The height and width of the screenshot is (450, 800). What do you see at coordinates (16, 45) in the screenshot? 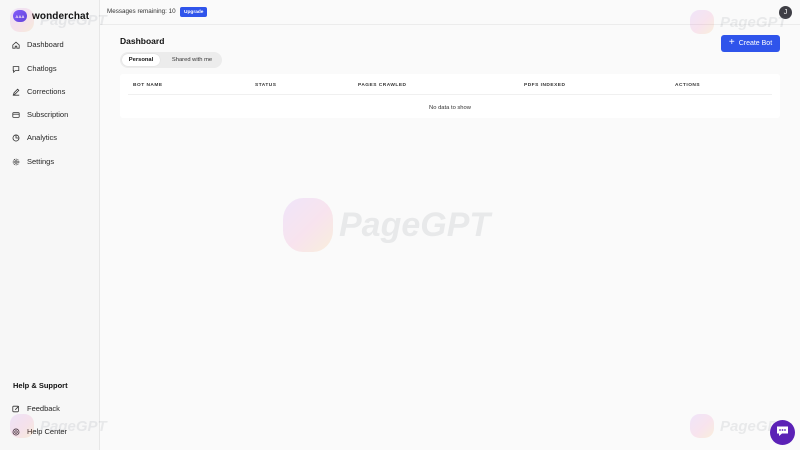
I see `home-icon` at bounding box center [16, 45].